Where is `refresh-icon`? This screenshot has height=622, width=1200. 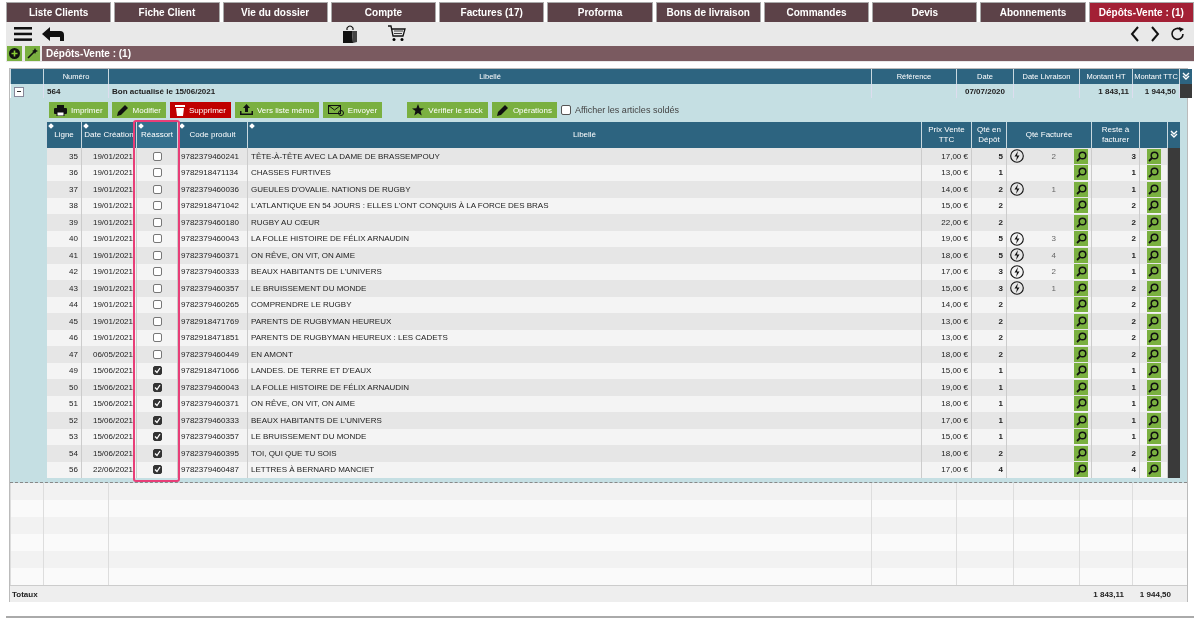 refresh-icon is located at coordinates (1178, 33).